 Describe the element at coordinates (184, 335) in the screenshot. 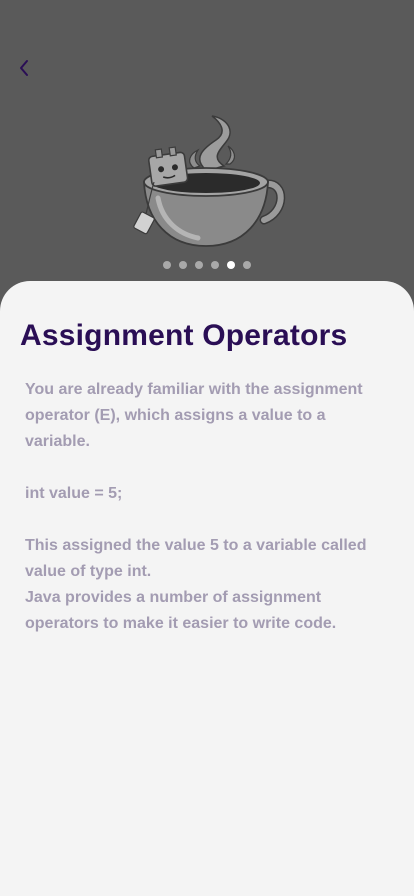

I see `lesson-title: Assignment Operators` at that location.